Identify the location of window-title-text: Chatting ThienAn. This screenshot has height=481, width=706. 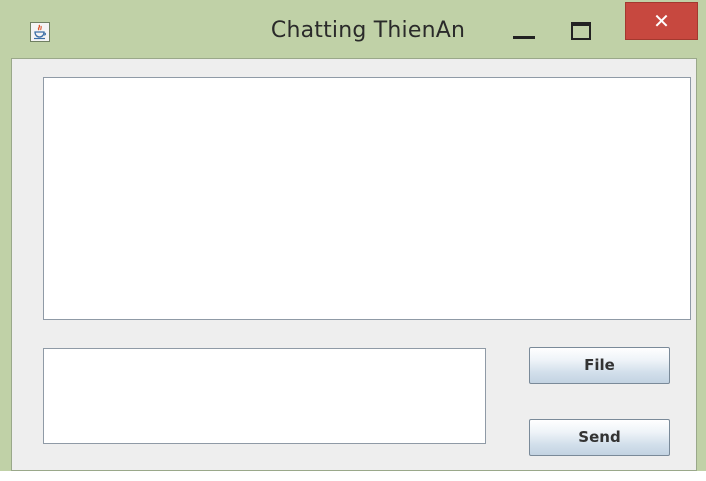
(368, 30).